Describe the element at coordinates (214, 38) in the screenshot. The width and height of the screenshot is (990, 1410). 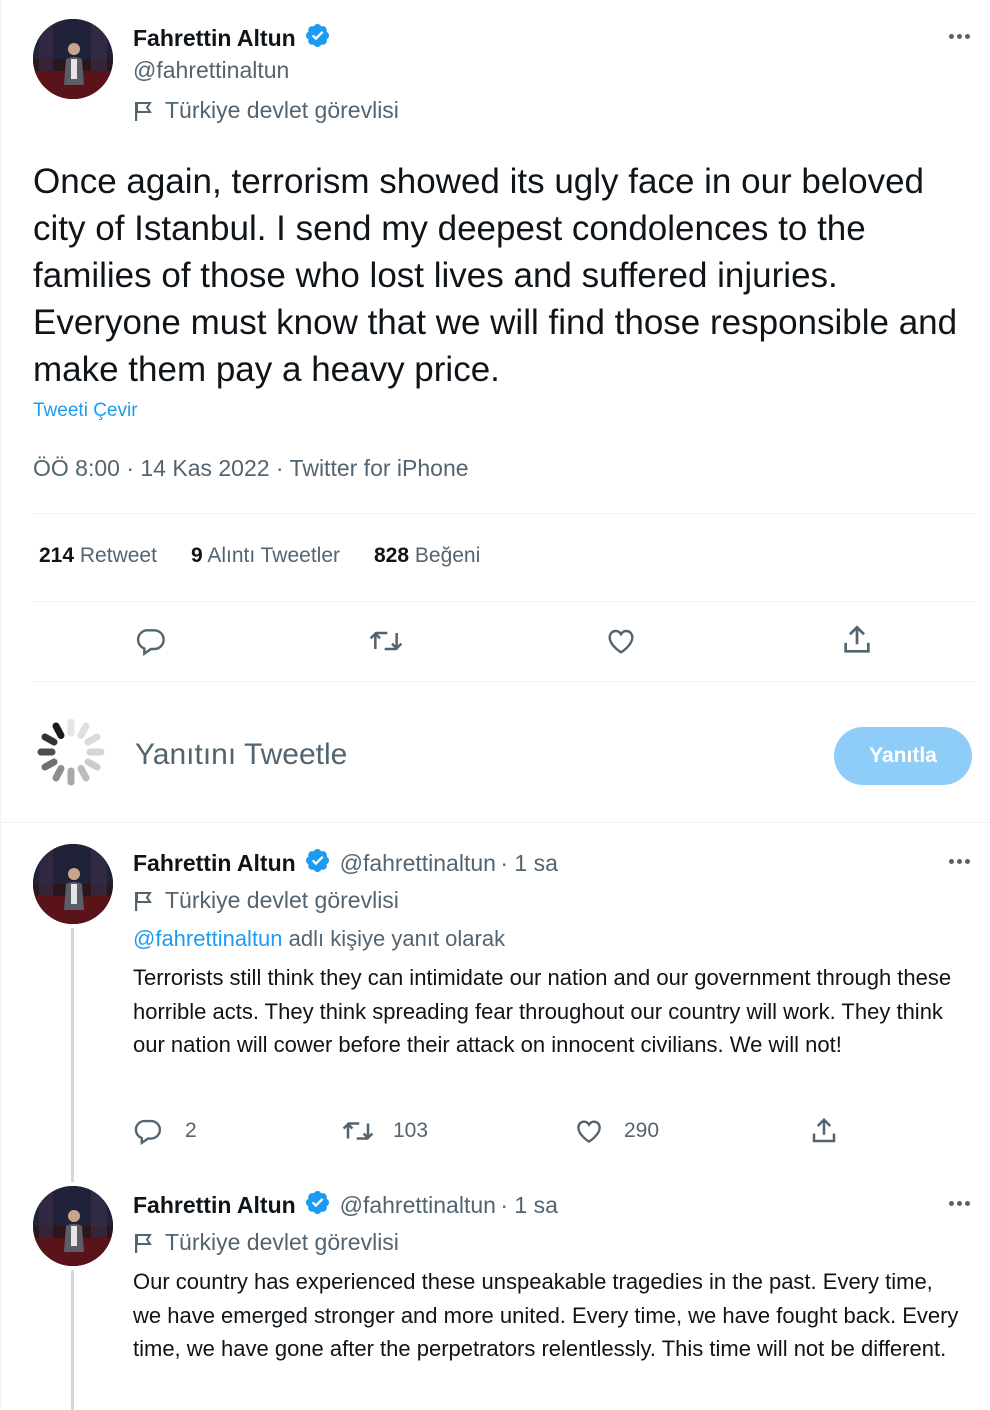
I see `author-name: Fahrettin Altun` at that location.